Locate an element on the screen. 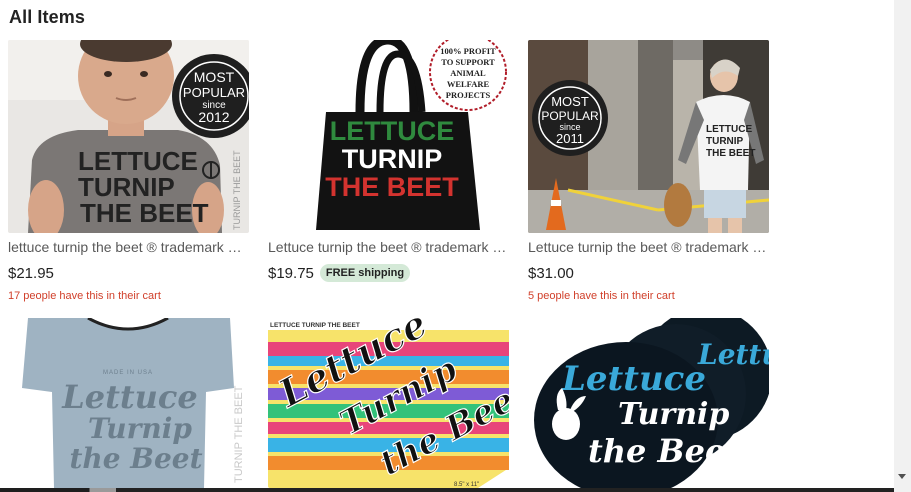  cart-note: 17 people have this in their cart is located at coordinates (84, 296).